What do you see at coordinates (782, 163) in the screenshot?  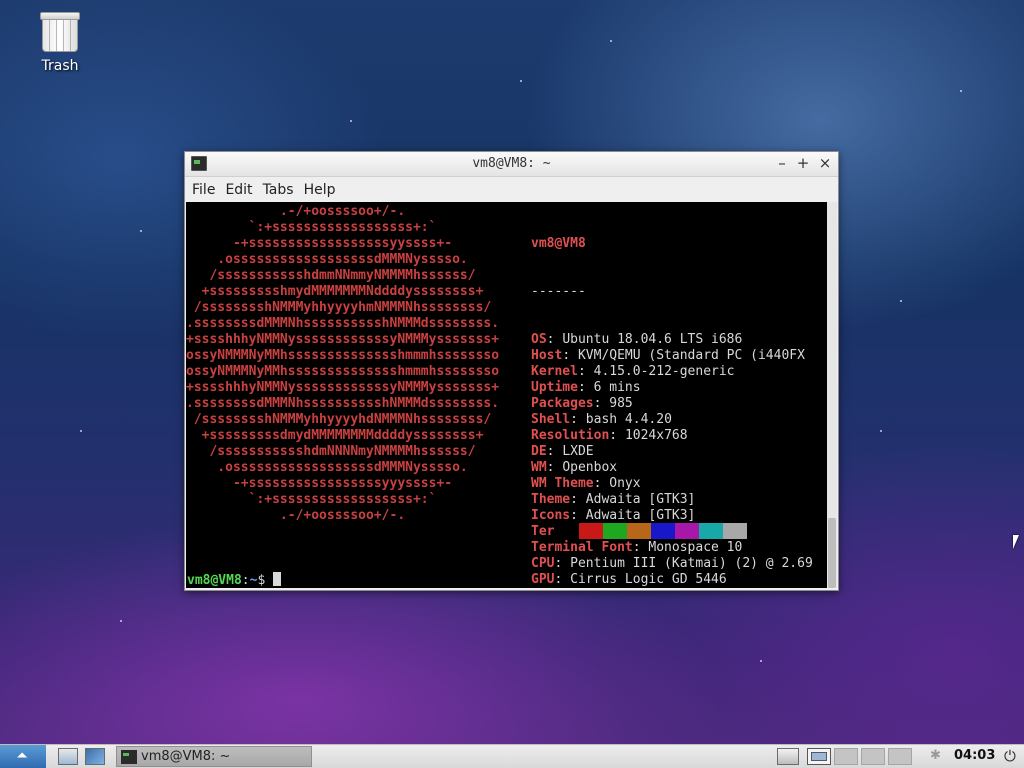 I see `minimize-button: –` at bounding box center [782, 163].